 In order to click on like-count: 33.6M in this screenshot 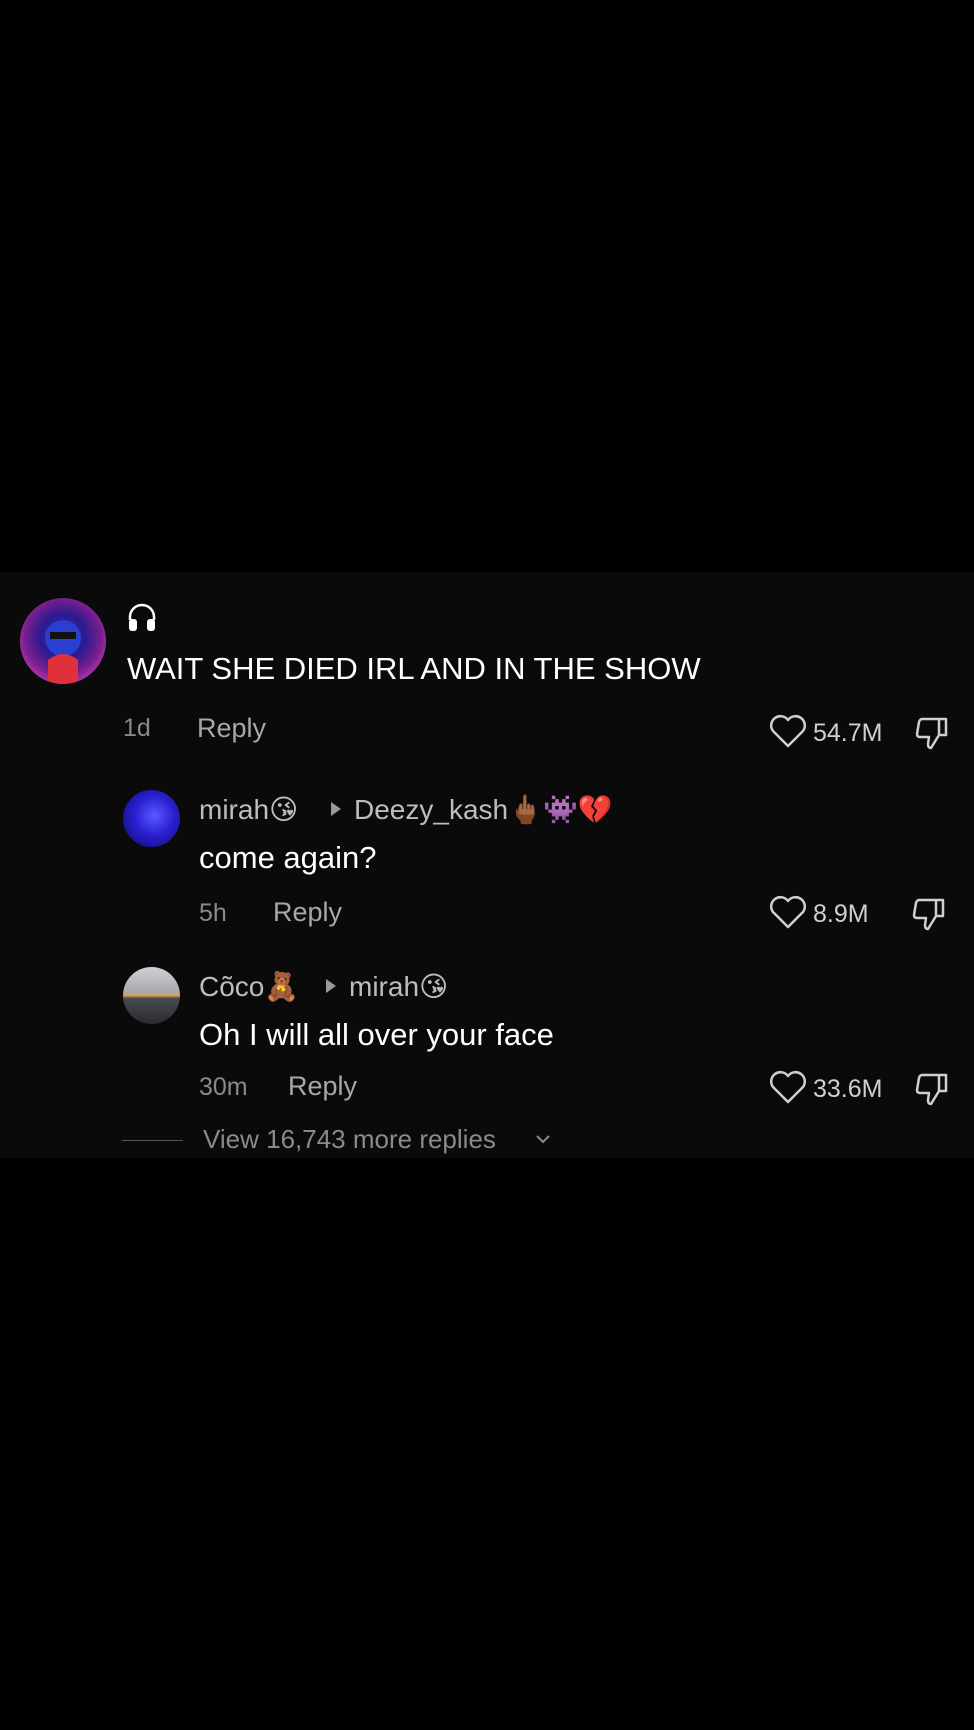, I will do `click(848, 1089)`.